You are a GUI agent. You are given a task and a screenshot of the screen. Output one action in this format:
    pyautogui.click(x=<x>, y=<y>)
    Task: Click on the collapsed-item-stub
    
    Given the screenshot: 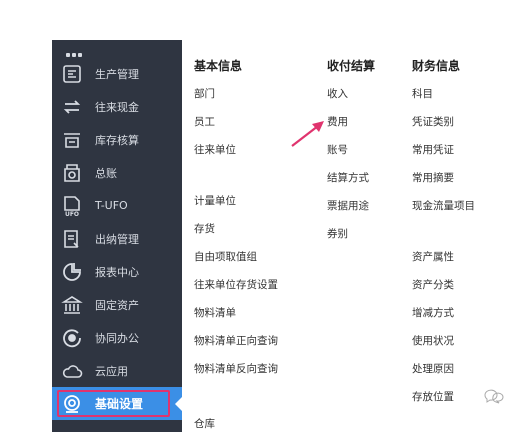 What is the action you would take?
    pyautogui.click(x=76, y=49)
    